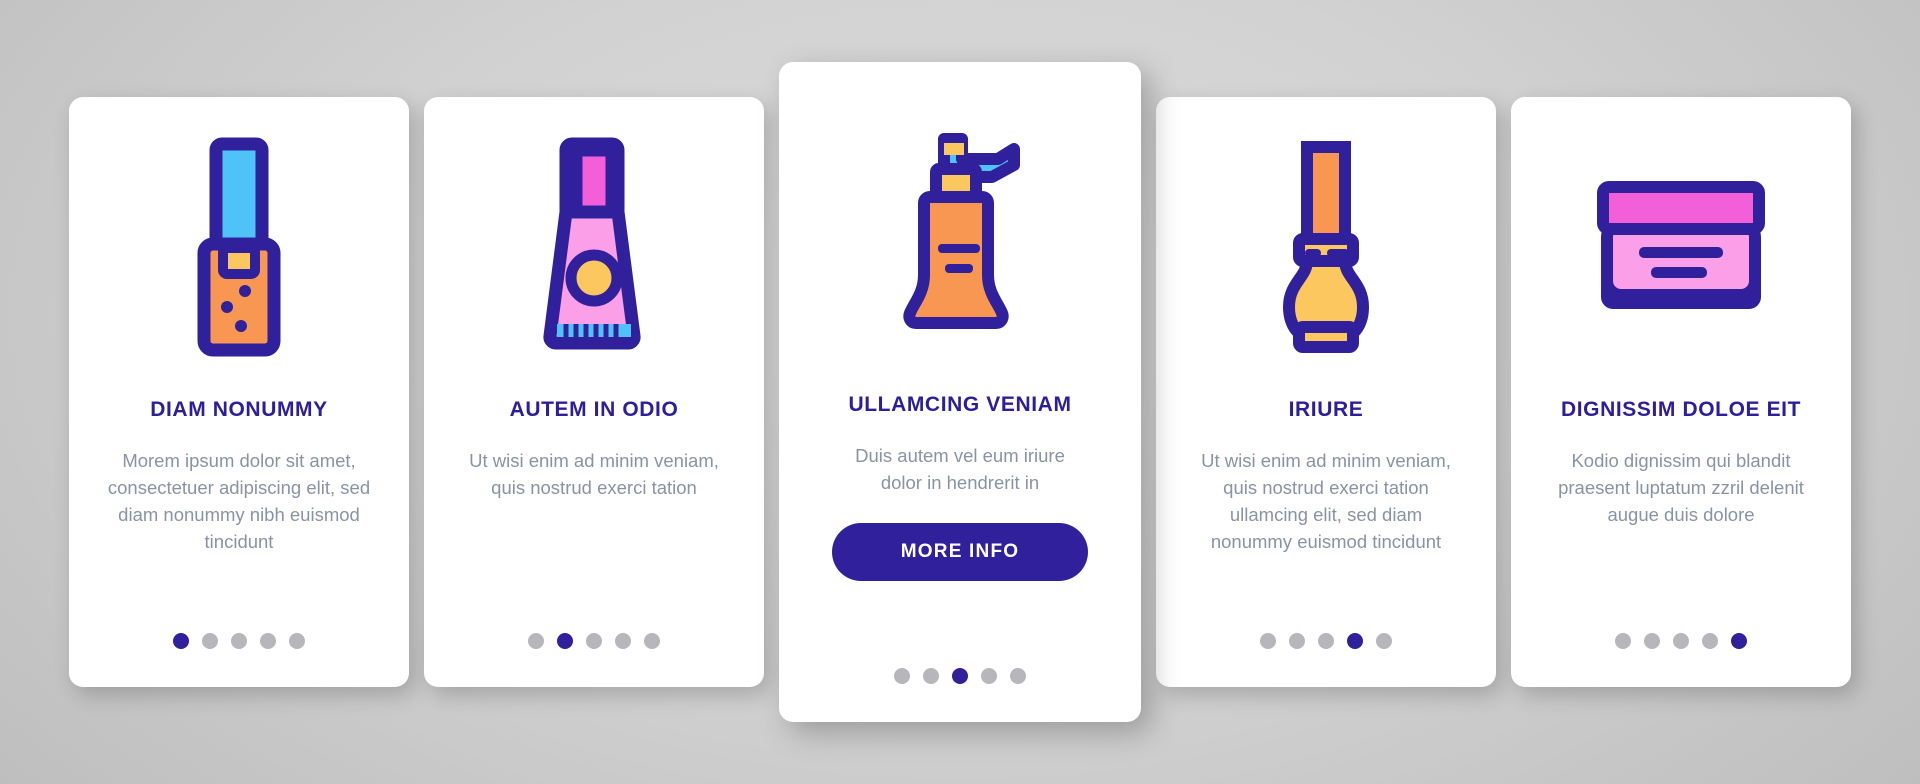 The height and width of the screenshot is (784, 1920). What do you see at coordinates (1326, 409) in the screenshot?
I see `card-title: IRIURE` at bounding box center [1326, 409].